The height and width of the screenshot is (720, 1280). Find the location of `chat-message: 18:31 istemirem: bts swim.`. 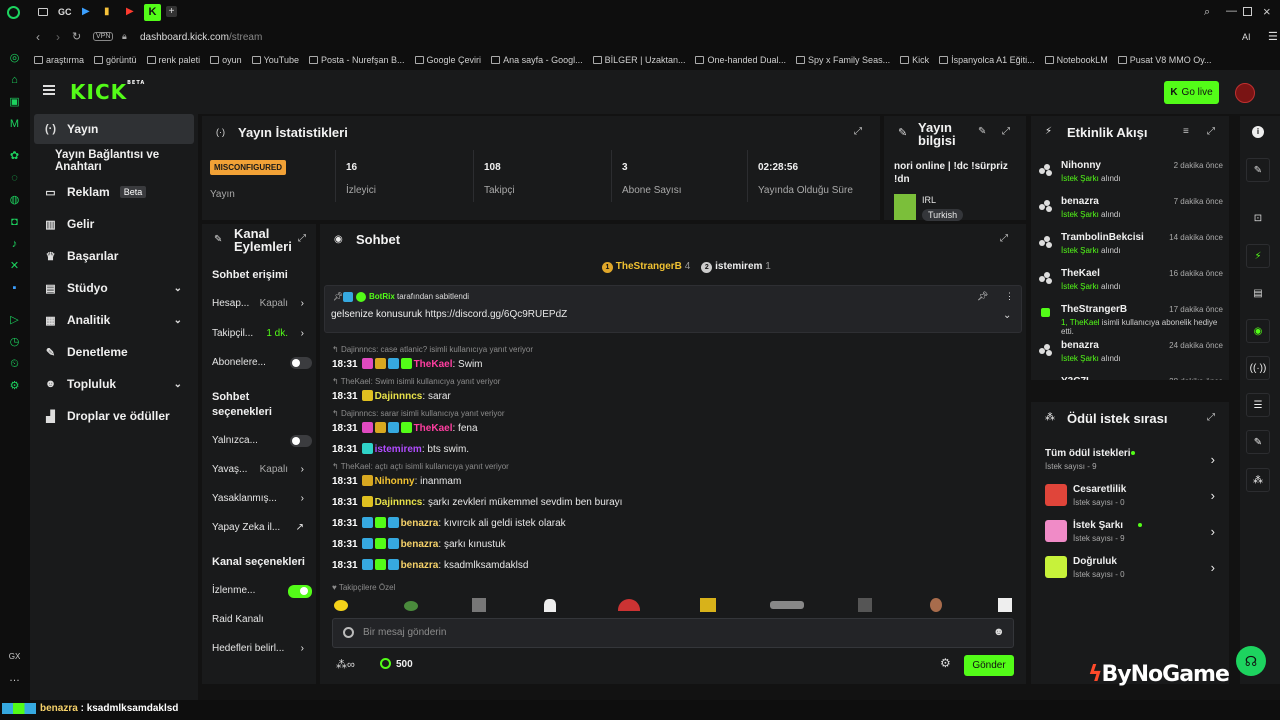

chat-message: 18:31 istemirem: bts swim. is located at coordinates (400, 449).